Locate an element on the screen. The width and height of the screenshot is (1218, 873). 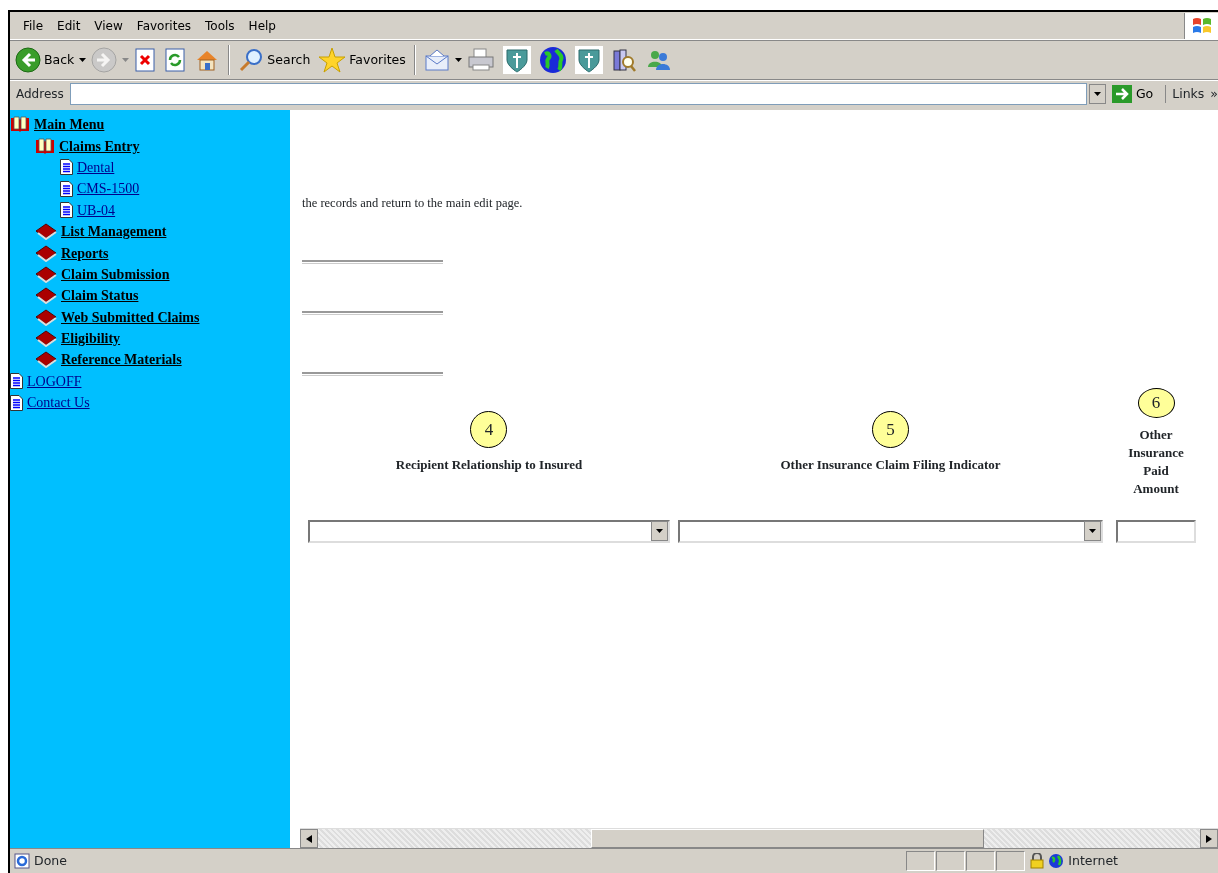
field-label: Other Insurance Claim Filing Indicator is located at coordinates (890, 465).